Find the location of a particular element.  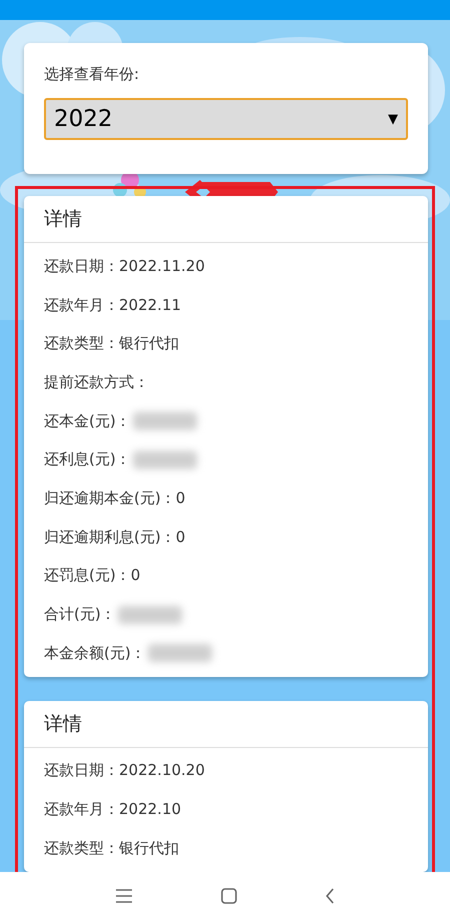

detail-line: 还款年月：2022.10 is located at coordinates (113, 810).